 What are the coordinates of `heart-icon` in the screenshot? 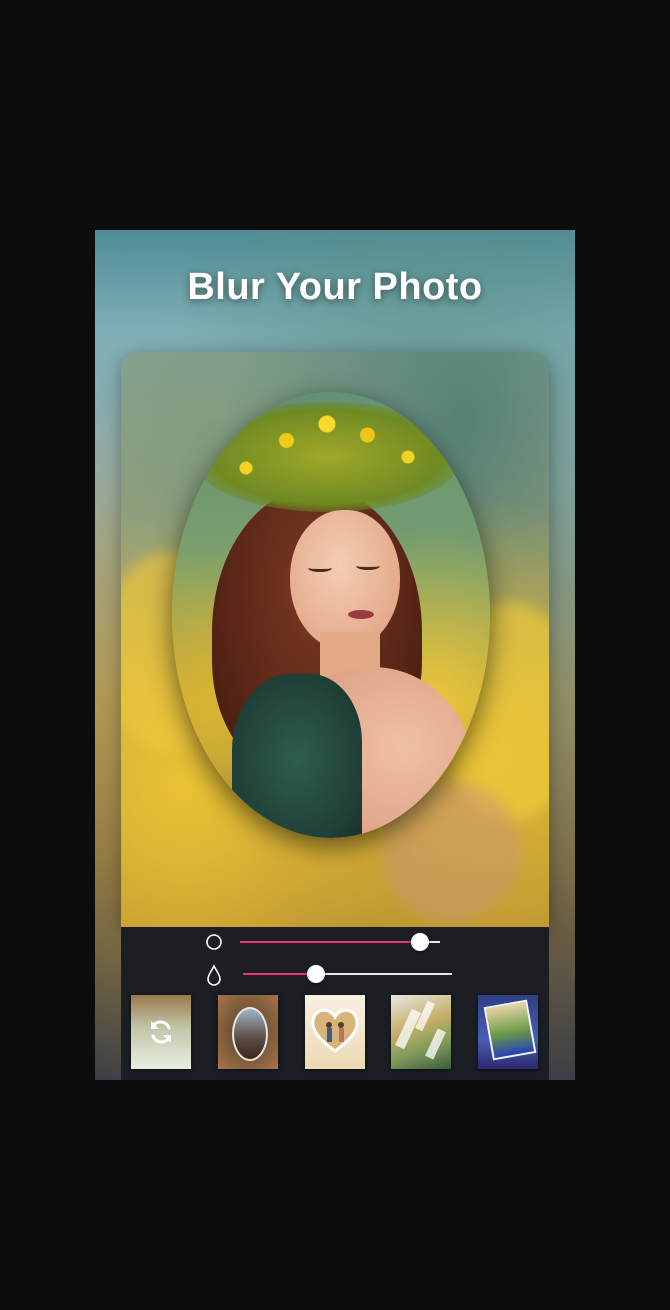 It's located at (335, 1030).